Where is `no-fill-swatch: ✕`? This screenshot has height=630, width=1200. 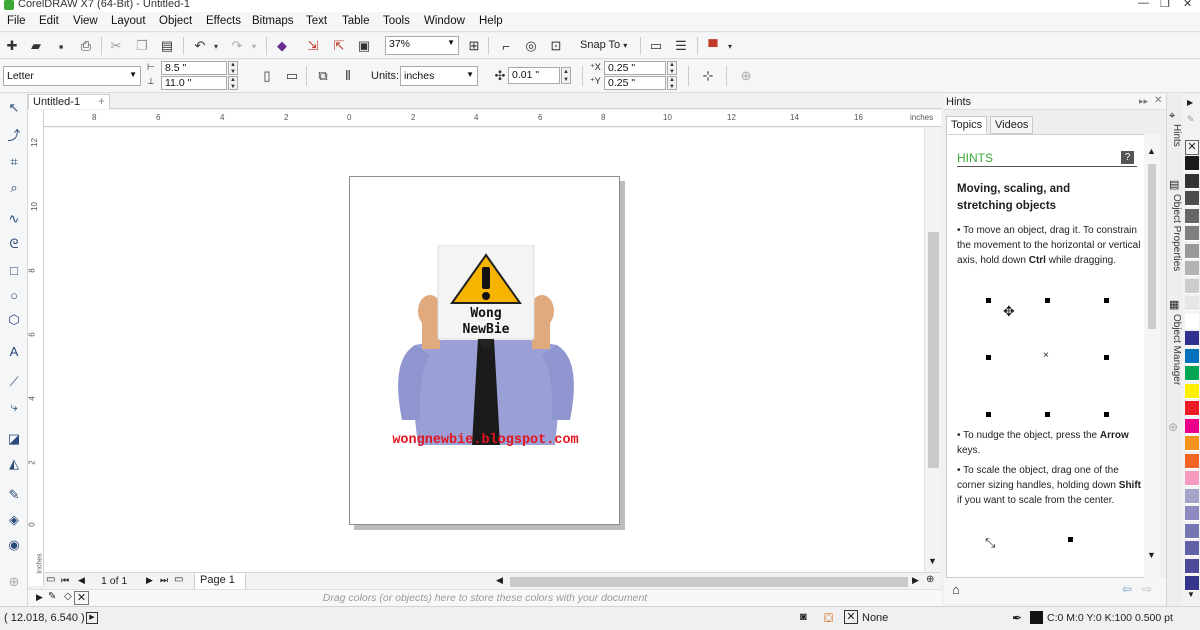 no-fill-swatch: ✕ is located at coordinates (1192, 147).